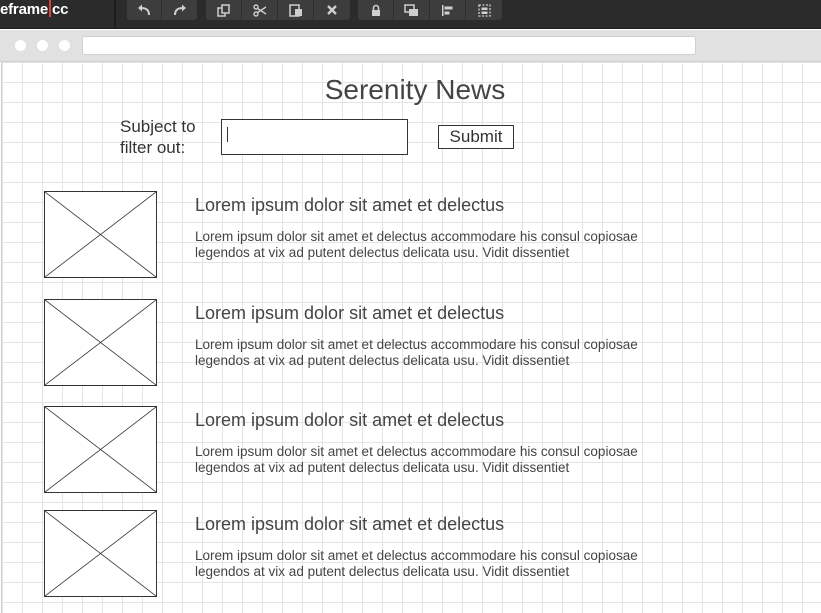 This screenshot has width=821, height=613. I want to click on delete-button, so click(332, 10).